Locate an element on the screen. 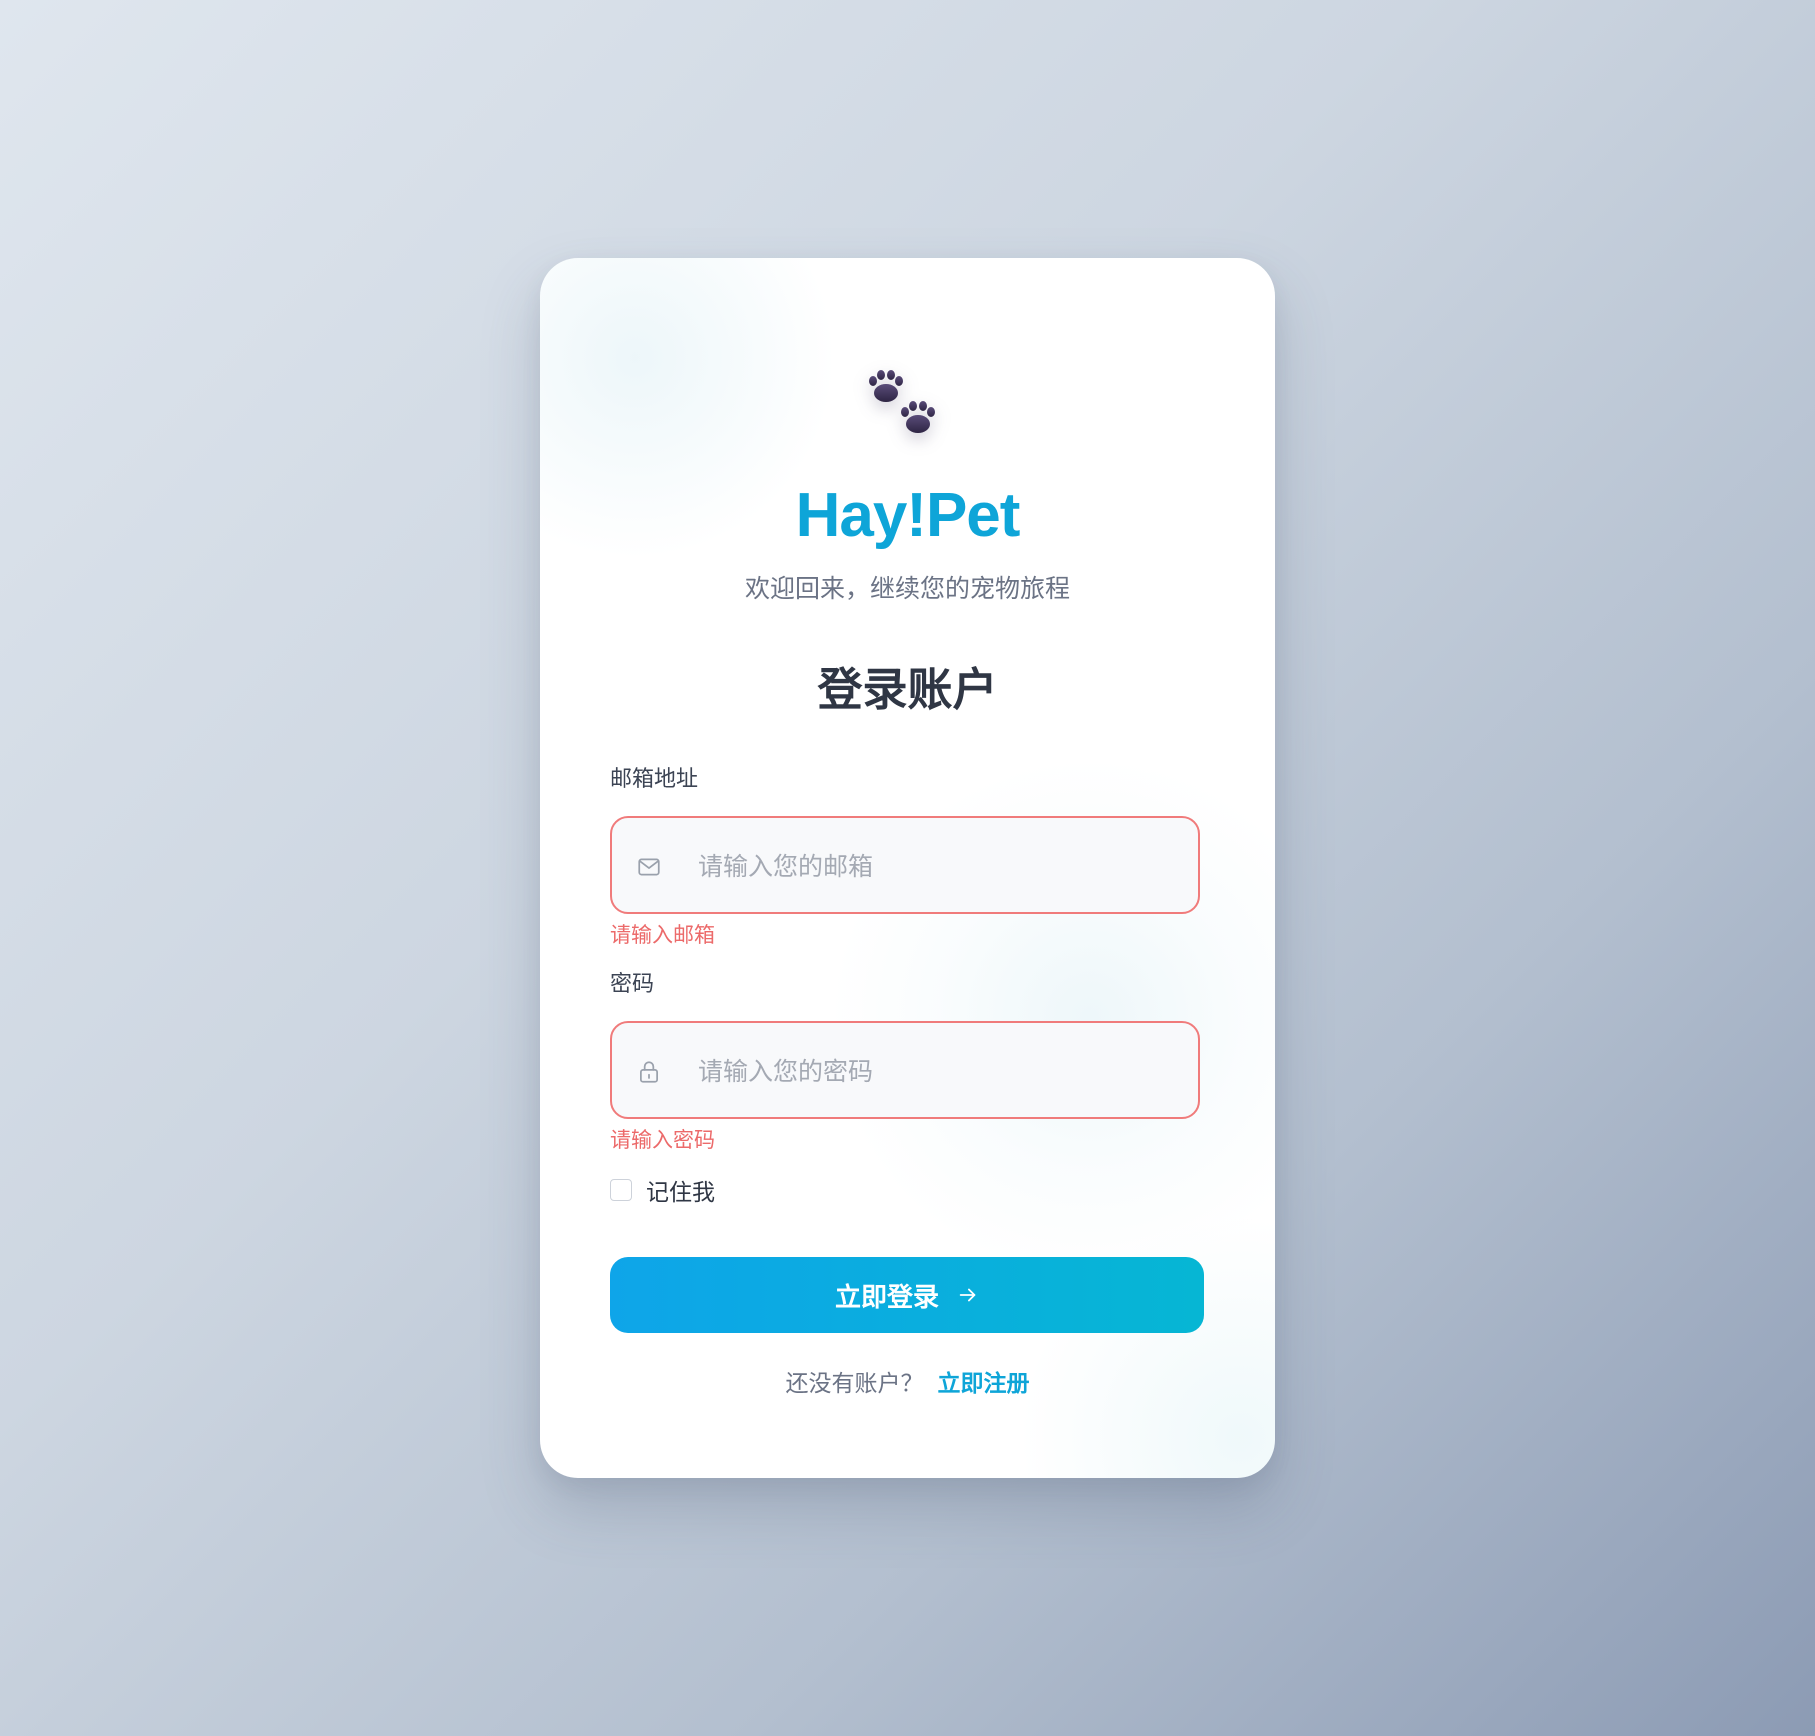  remember-me: 记住我 is located at coordinates (662, 1190).